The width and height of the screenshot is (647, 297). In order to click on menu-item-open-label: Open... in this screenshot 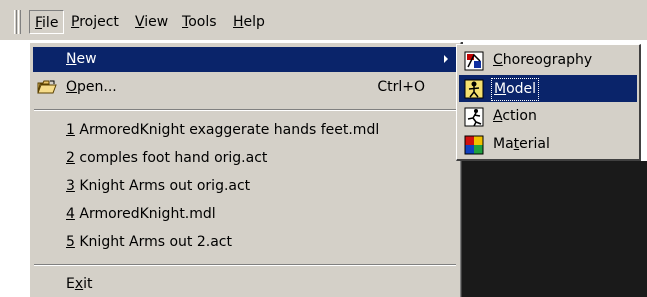, I will do `click(91, 87)`.